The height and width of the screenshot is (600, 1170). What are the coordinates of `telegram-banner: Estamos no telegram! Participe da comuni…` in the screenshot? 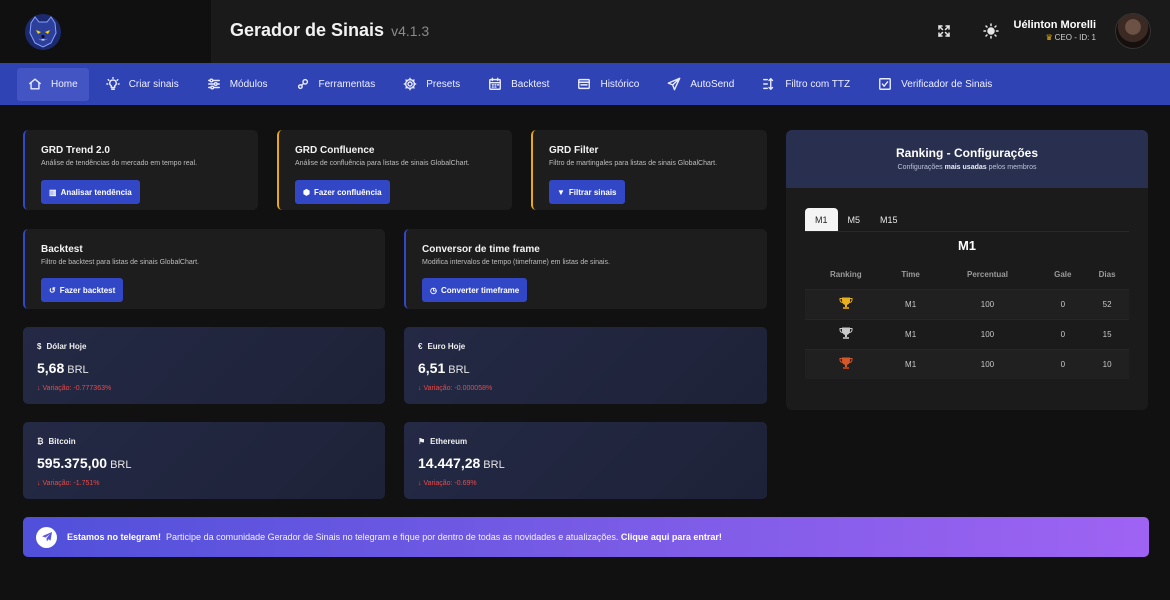 It's located at (586, 537).